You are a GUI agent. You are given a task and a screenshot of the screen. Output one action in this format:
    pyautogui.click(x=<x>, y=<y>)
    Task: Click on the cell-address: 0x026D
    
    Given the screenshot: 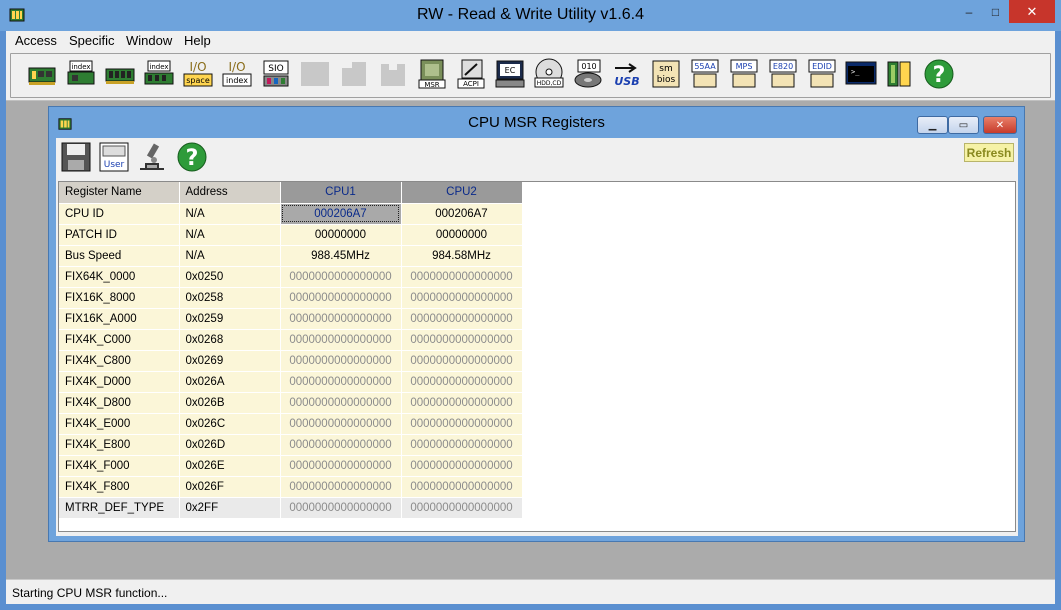 What is the action you would take?
    pyautogui.click(x=230, y=445)
    